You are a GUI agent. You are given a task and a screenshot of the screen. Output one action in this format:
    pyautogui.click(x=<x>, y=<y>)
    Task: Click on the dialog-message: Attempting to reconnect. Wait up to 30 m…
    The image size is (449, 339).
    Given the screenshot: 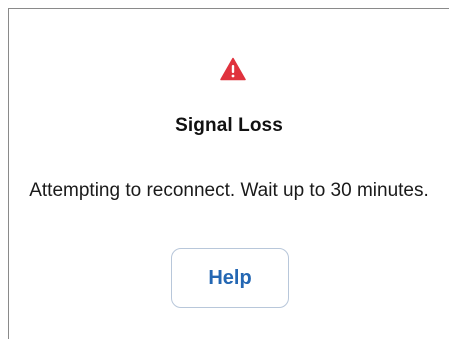 What is the action you would take?
    pyautogui.click(x=229, y=190)
    